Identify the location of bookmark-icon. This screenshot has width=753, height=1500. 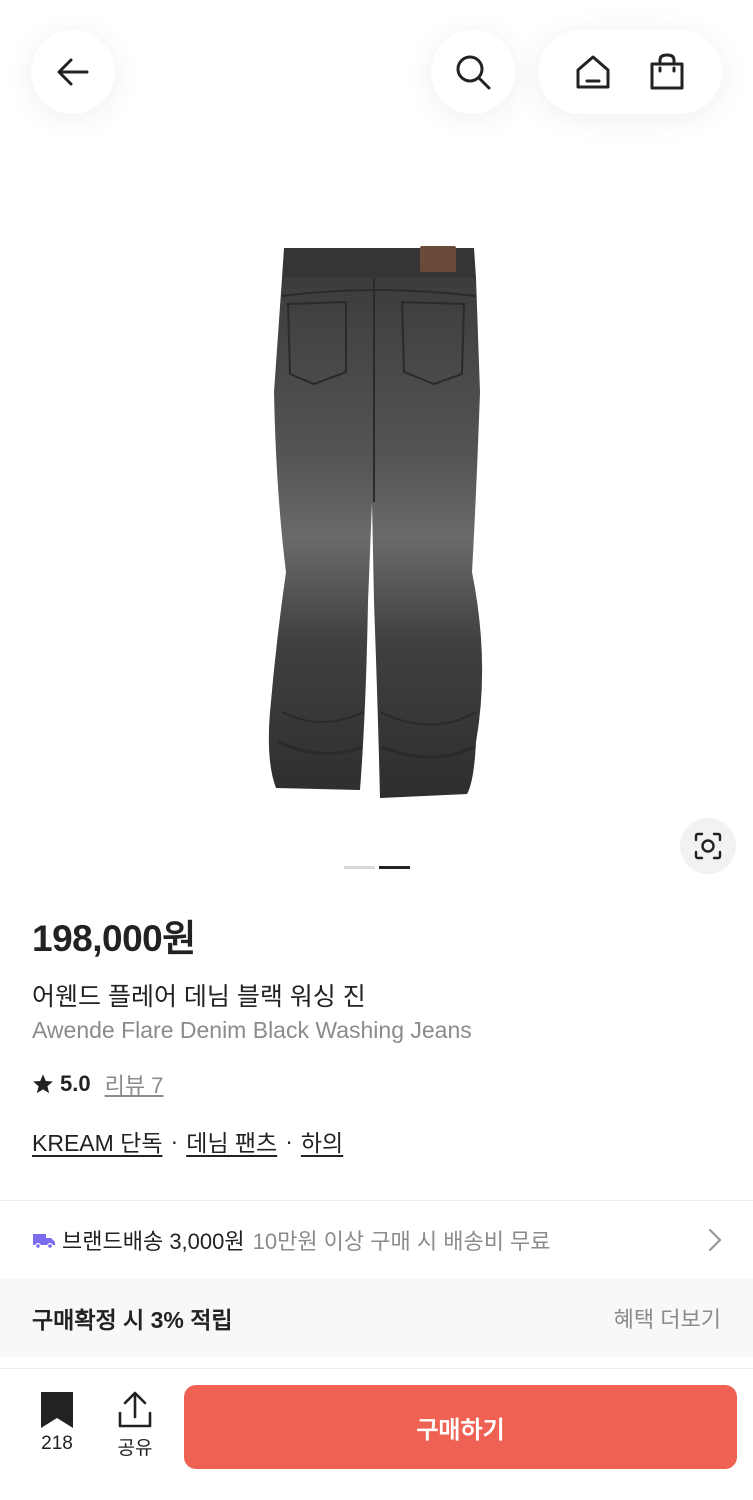
(57, 1410).